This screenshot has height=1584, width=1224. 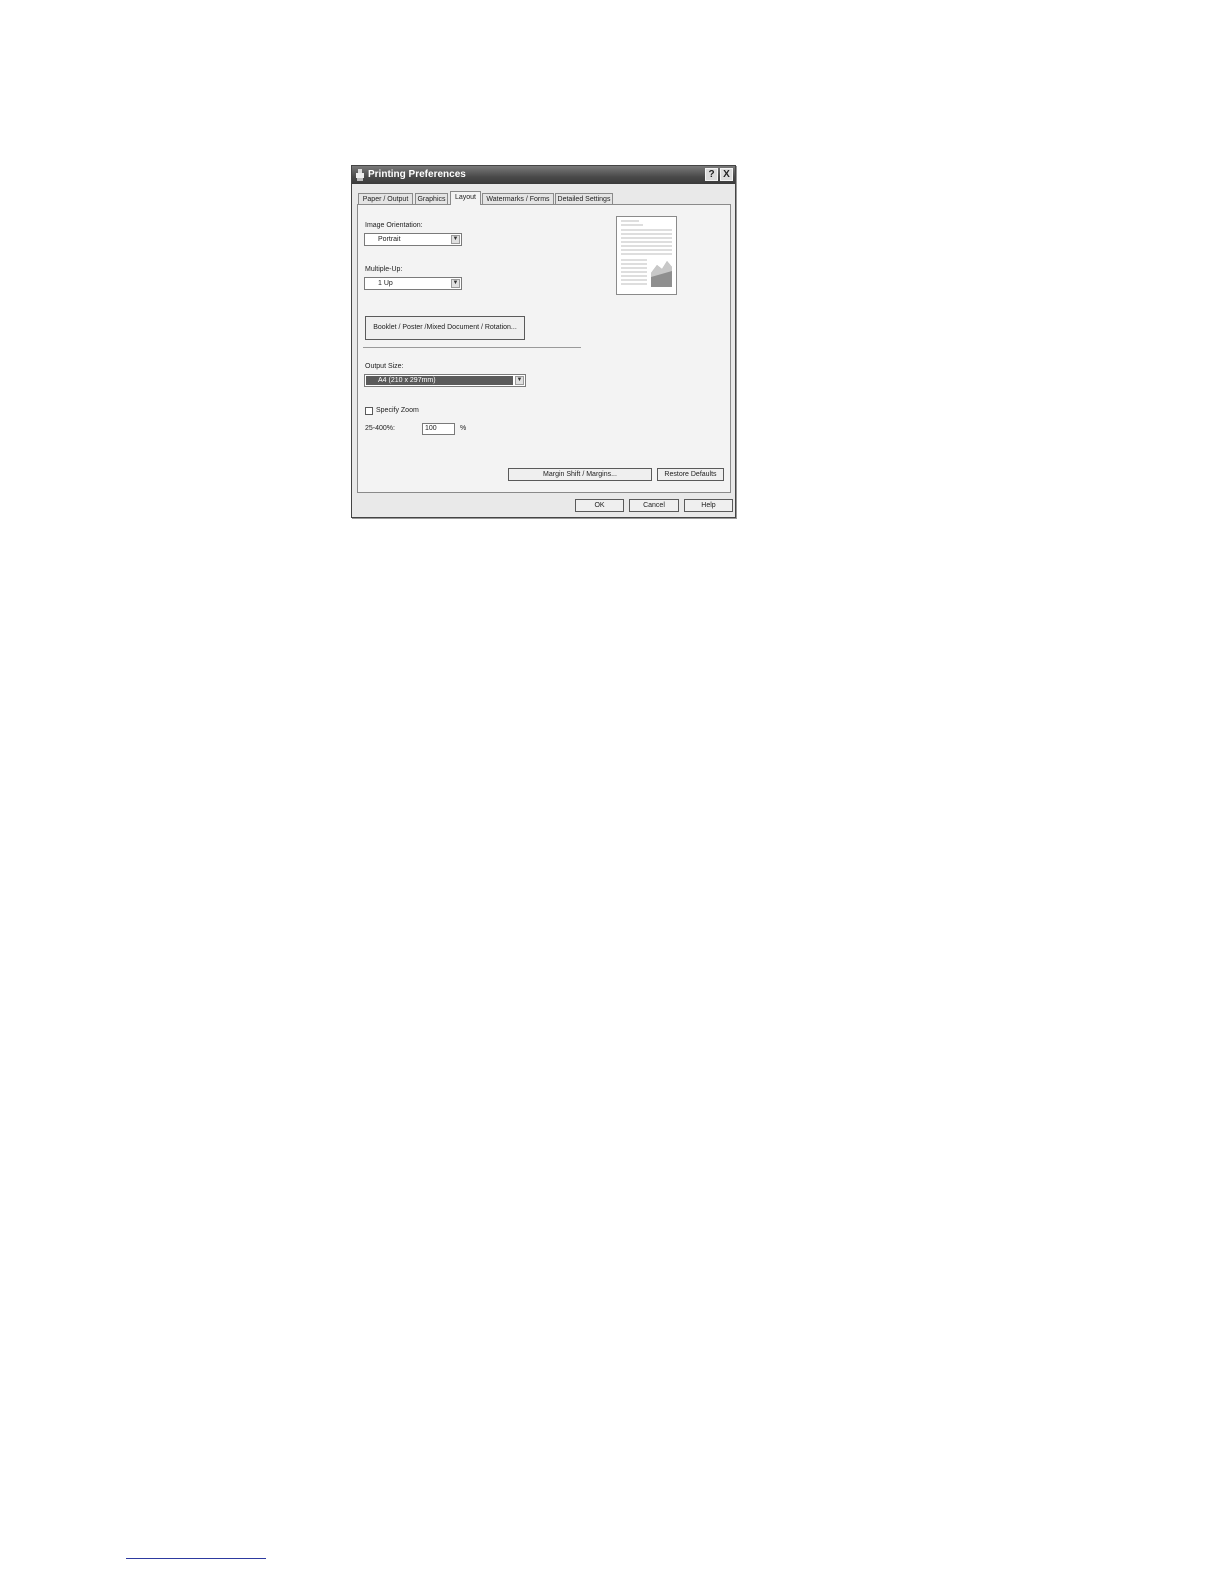 I want to click on footnote-rule, so click(x=196, y=1558).